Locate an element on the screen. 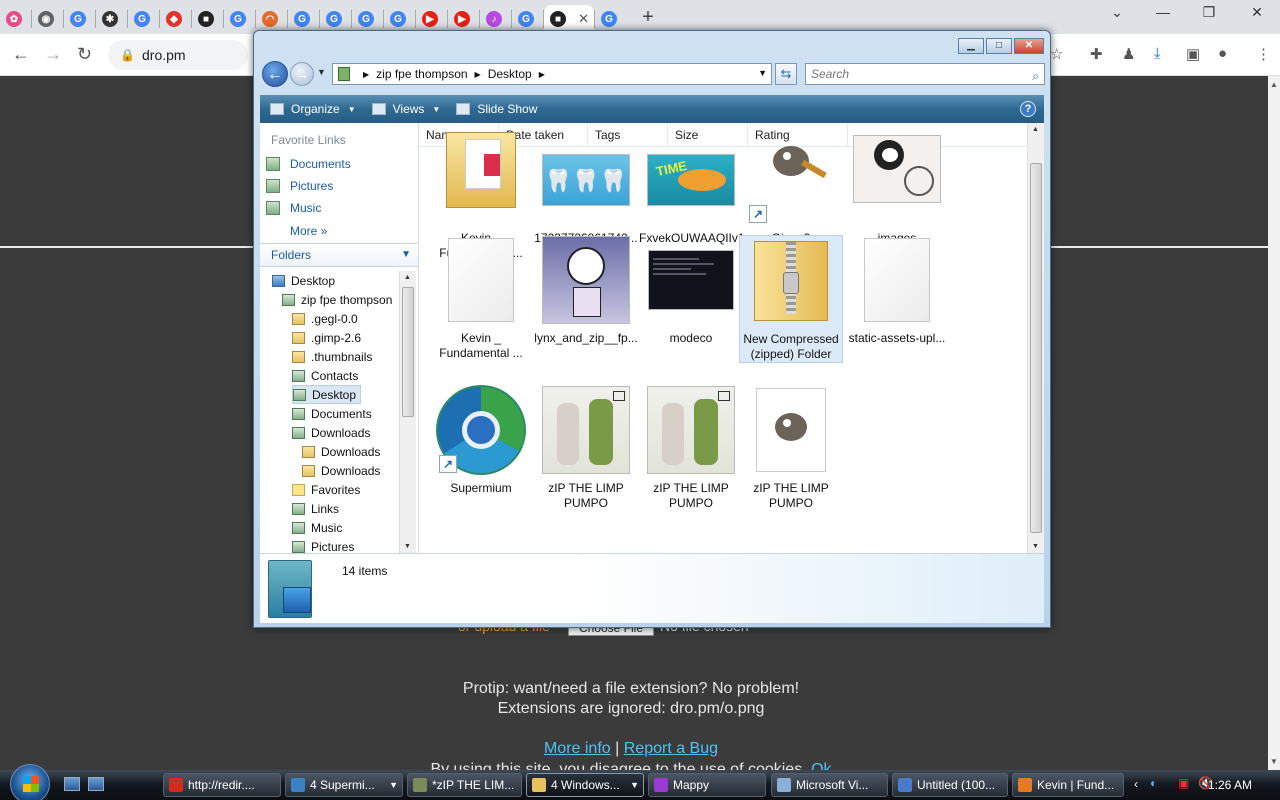 The height and width of the screenshot is (800, 1280). back-icon: ← is located at coordinates (21, 54).